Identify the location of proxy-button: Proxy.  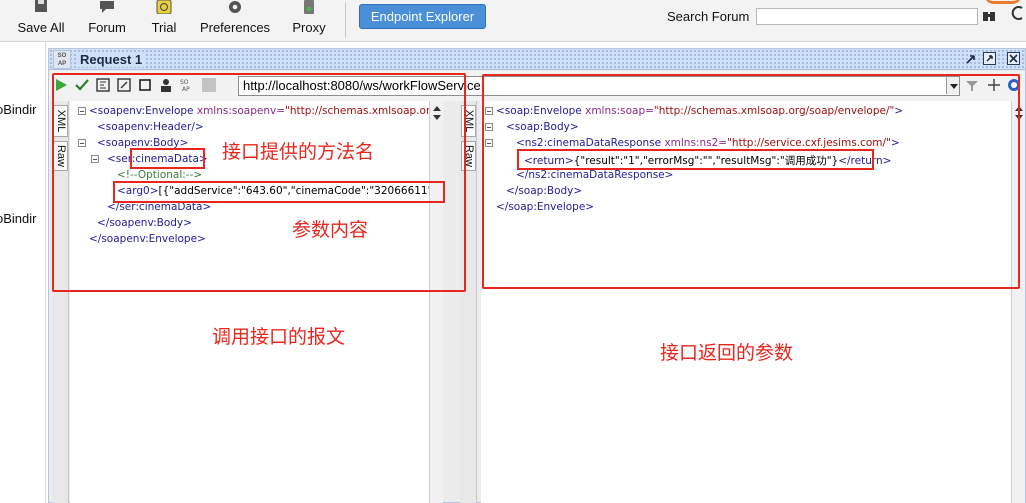
(309, 21).